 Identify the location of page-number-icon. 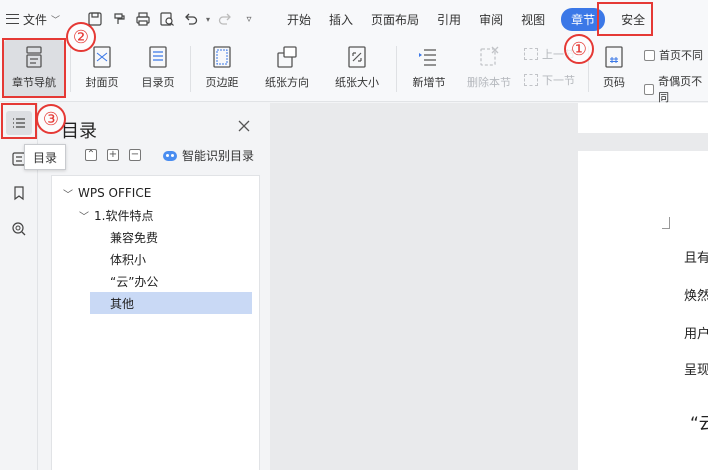
(614, 57).